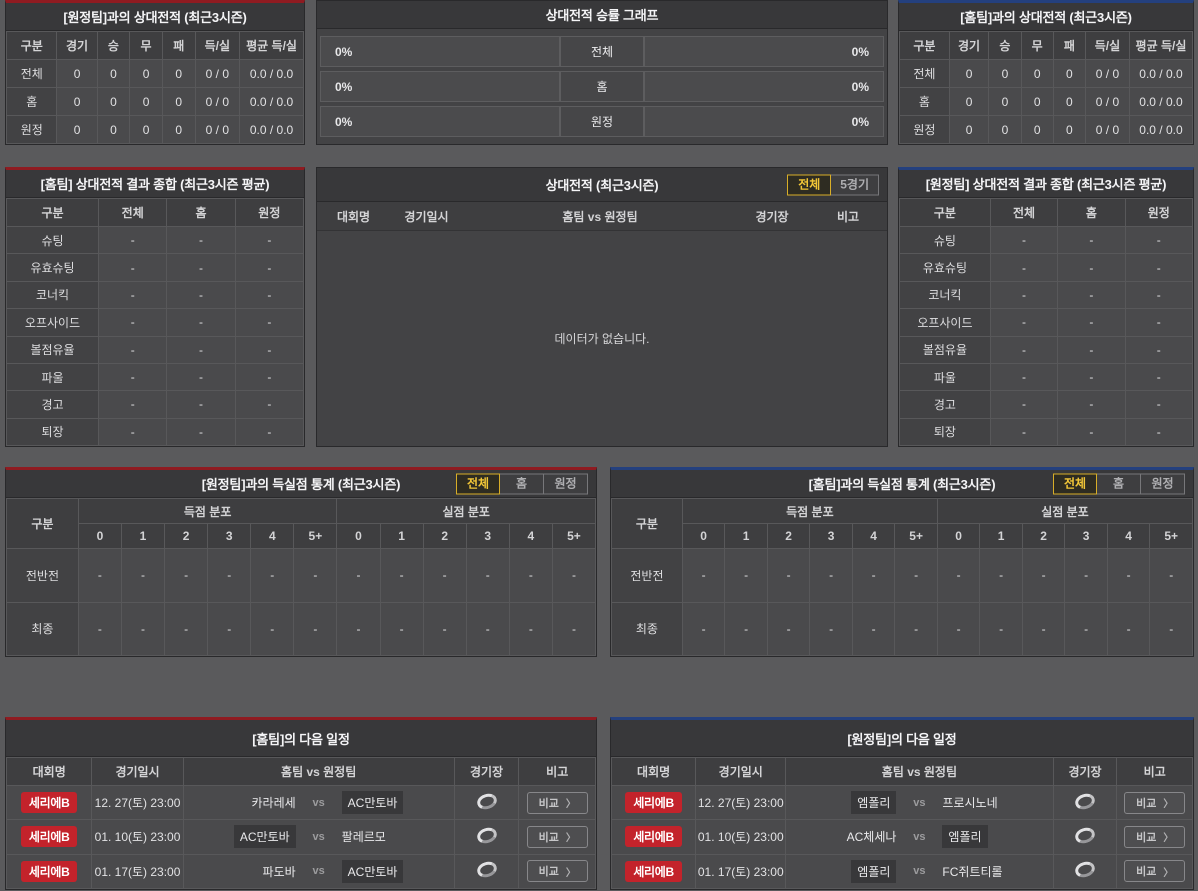  Describe the element at coordinates (49, 771) in the screenshot. I see `col-header: 대회명` at that location.